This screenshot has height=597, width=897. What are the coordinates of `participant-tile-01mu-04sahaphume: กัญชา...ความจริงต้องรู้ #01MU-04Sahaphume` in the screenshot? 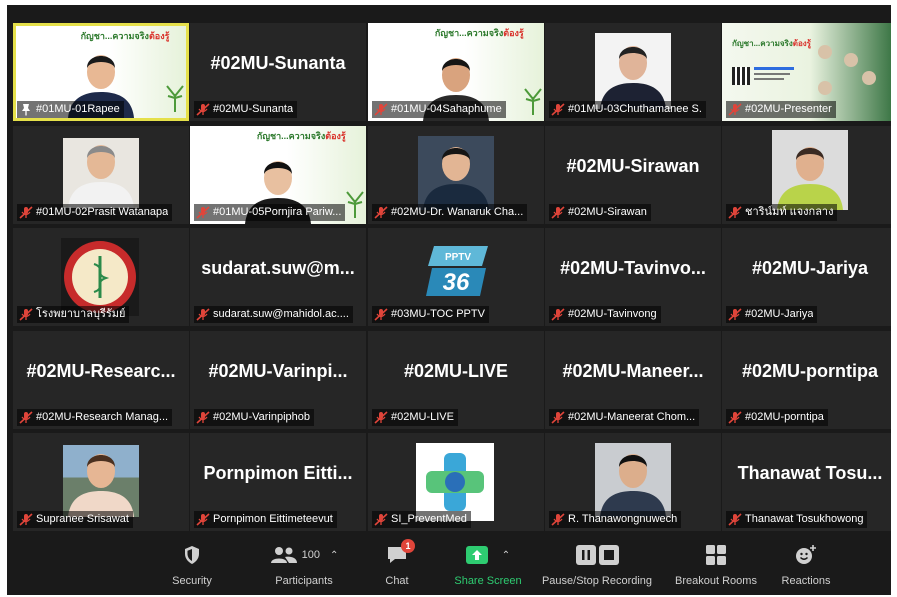 It's located at (456, 72).